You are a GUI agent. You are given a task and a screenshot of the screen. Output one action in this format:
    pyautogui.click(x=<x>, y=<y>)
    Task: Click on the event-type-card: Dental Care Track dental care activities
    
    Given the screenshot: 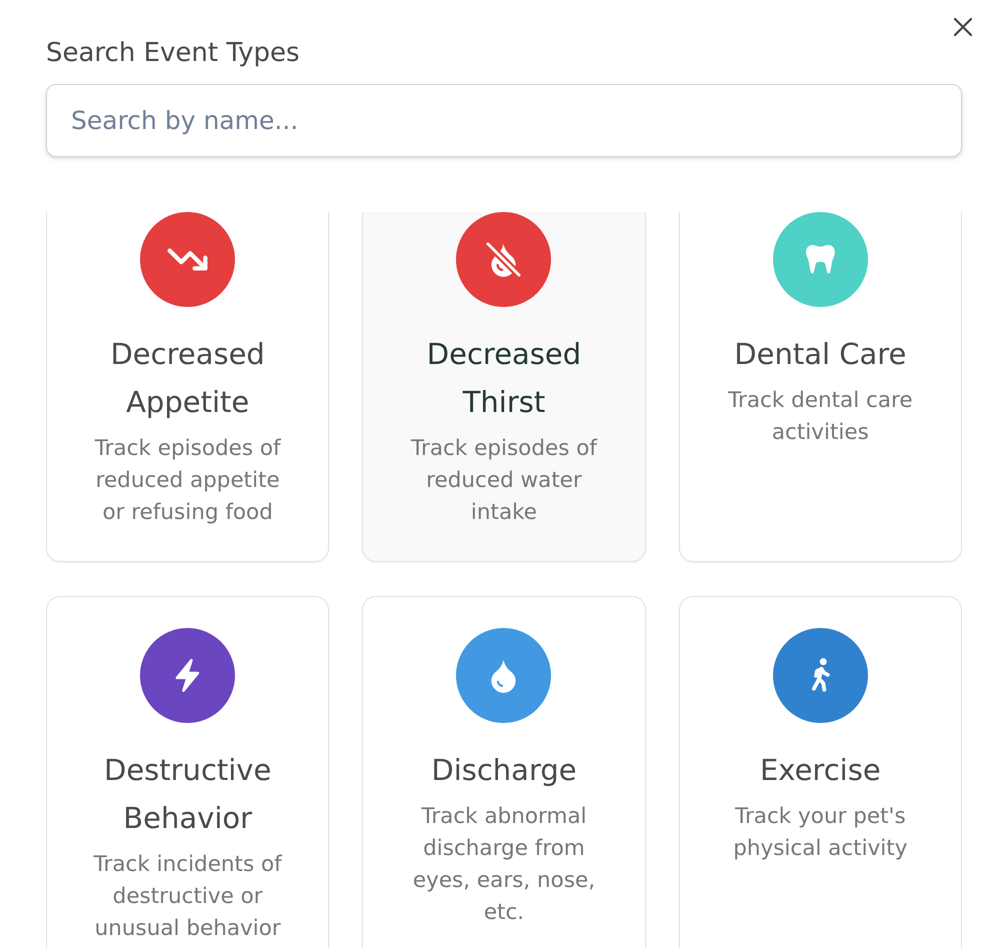 What is the action you would take?
    pyautogui.click(x=820, y=387)
    